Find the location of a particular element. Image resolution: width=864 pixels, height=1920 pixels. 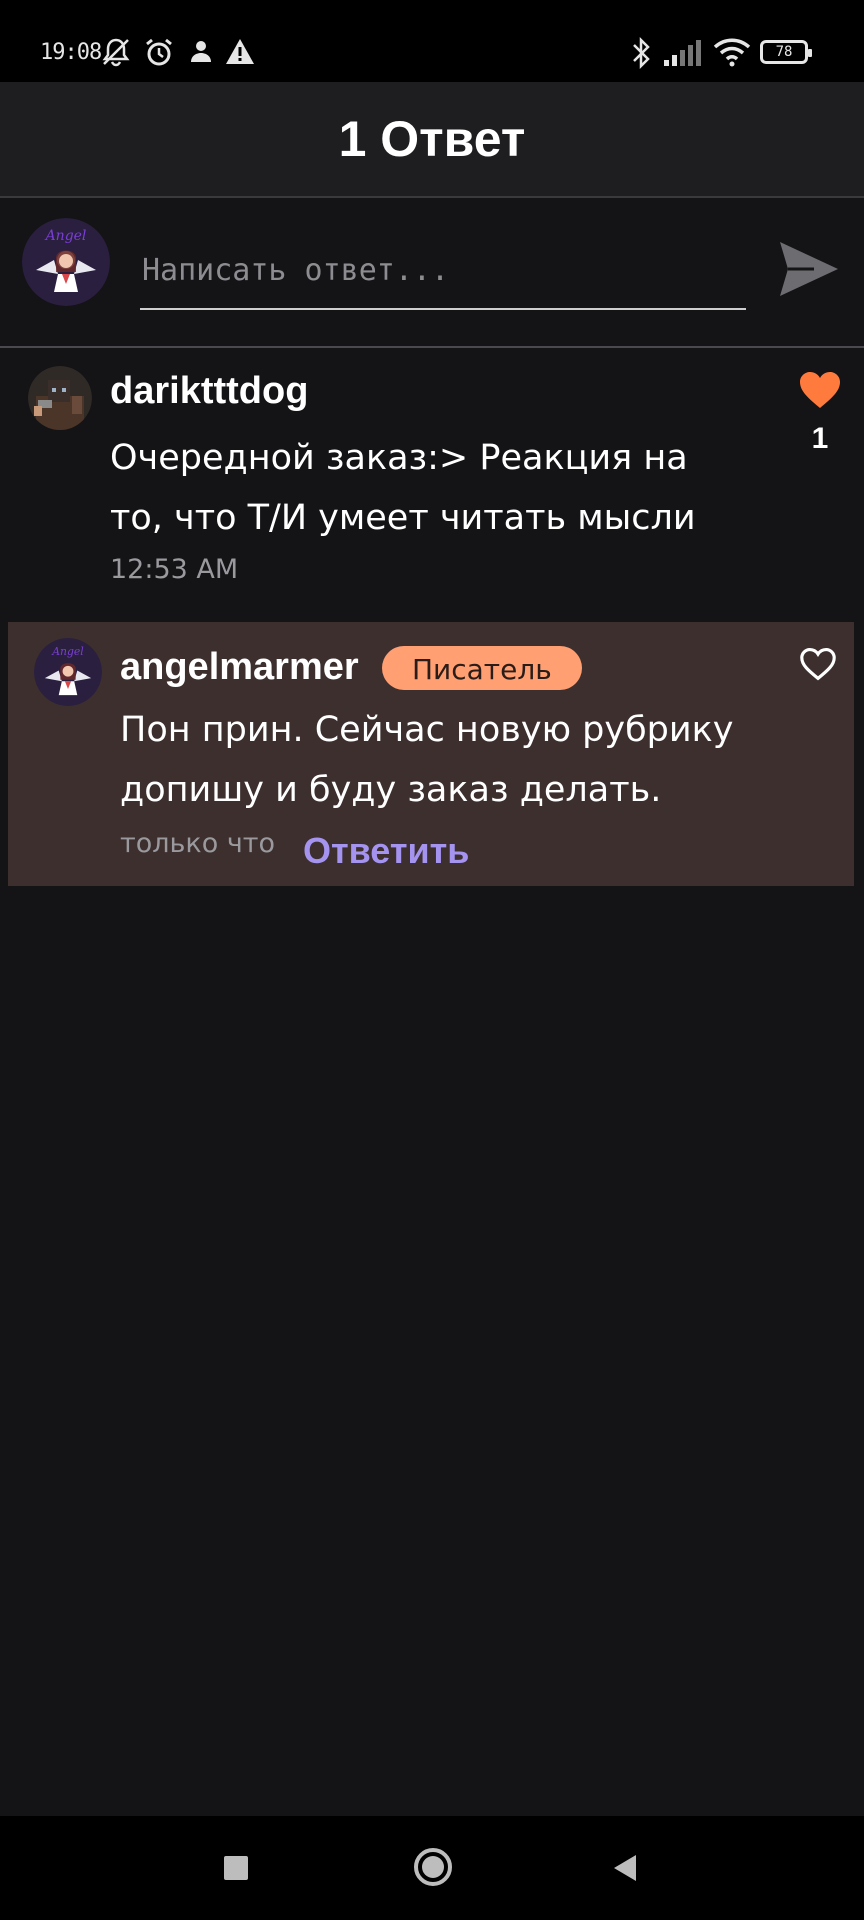

home-circle-icon is located at coordinates (433, 1867).